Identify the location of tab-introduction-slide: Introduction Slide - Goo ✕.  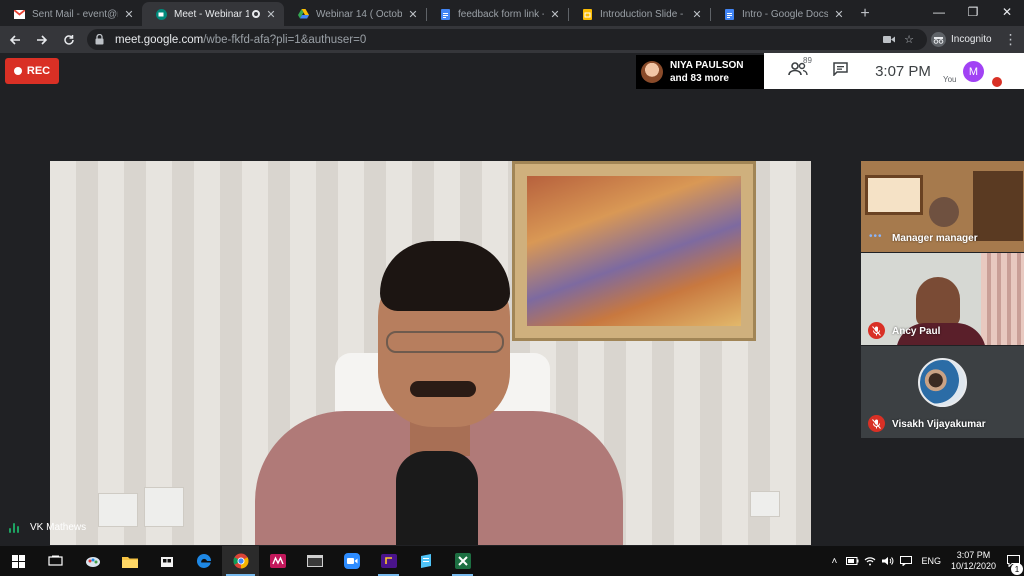
(639, 14).